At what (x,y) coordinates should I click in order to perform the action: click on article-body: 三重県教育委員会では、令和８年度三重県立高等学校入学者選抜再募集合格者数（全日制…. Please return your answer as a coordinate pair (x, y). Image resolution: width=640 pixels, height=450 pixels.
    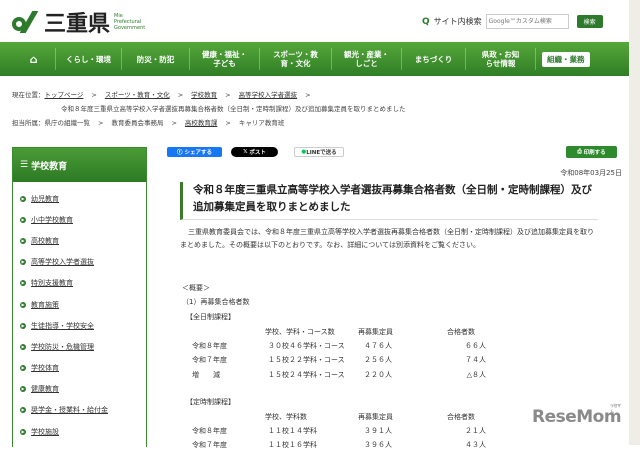
    Looking at the image, I should click on (387, 238).